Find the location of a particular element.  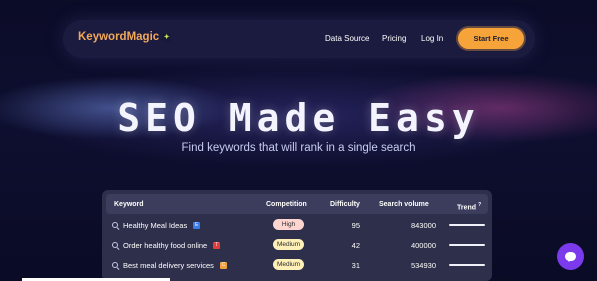

intent-tag: C is located at coordinates (223, 265).